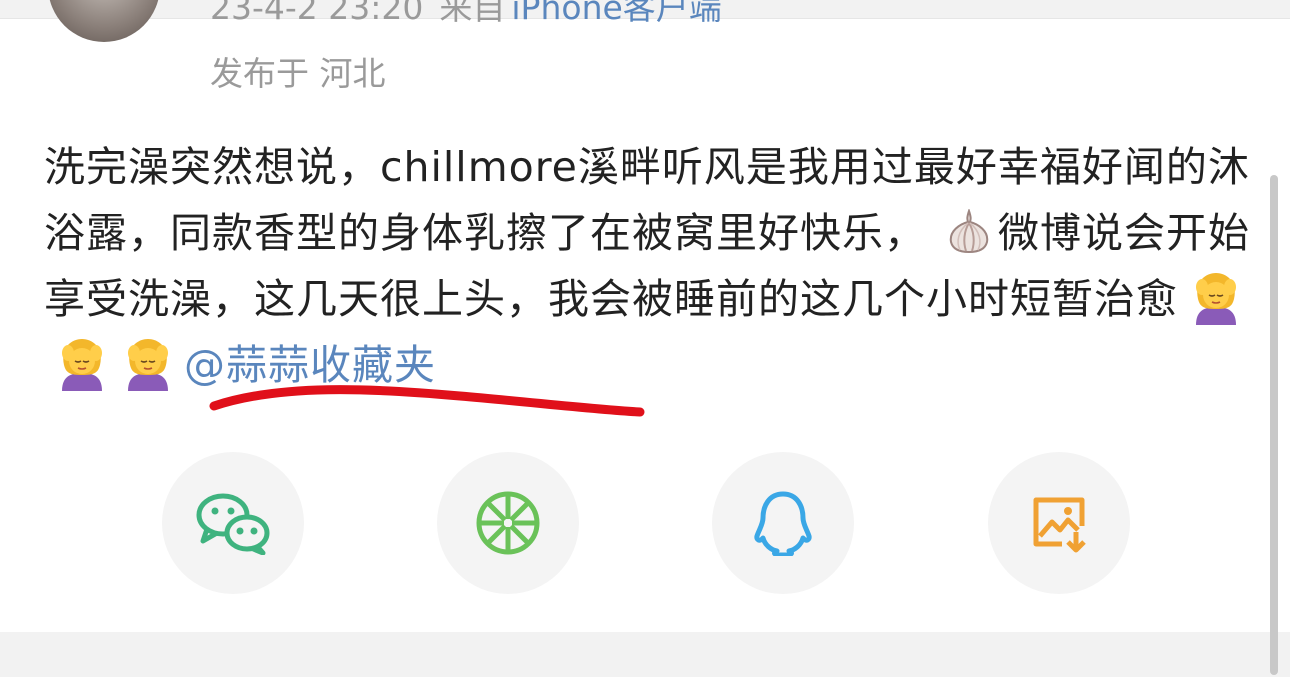 The height and width of the screenshot is (677, 1290). I want to click on share-qq-button, so click(783, 523).